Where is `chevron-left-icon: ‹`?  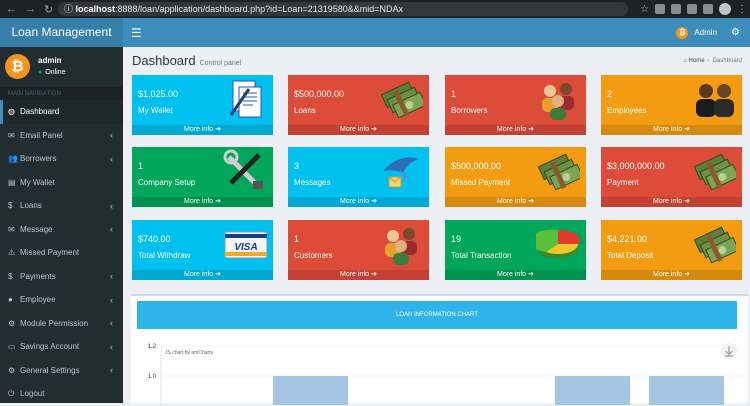 chevron-left-icon: ‹ is located at coordinates (111, 323).